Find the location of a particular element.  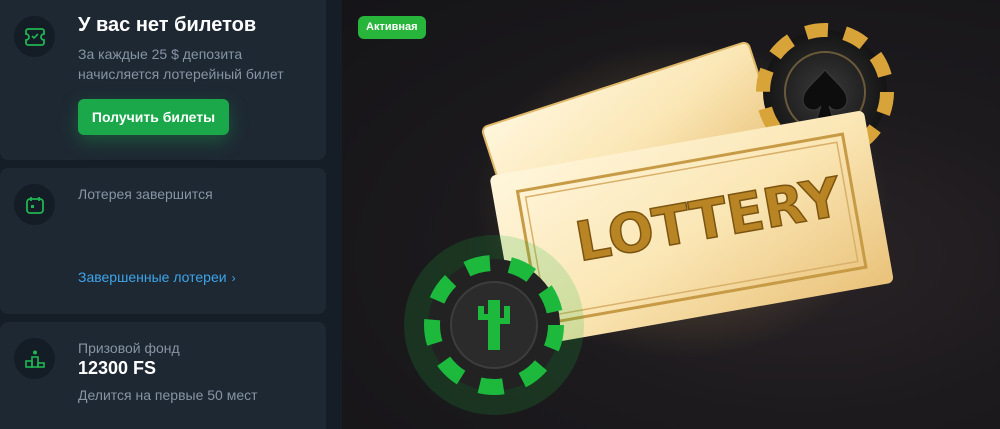

ticket-icon-wrap is located at coordinates (34, 36).